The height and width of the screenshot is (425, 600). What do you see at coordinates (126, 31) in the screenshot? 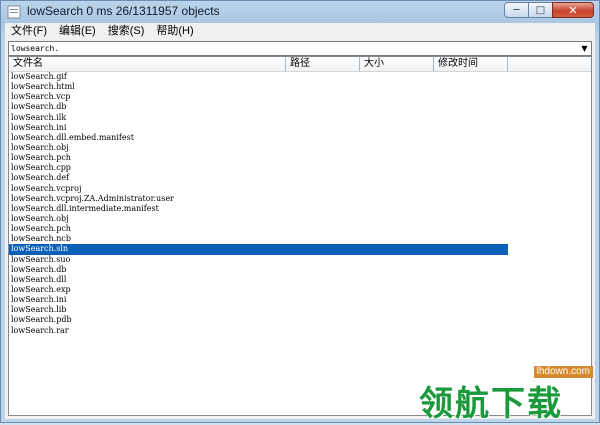
I see `menu-search: 搜索(S)` at bounding box center [126, 31].